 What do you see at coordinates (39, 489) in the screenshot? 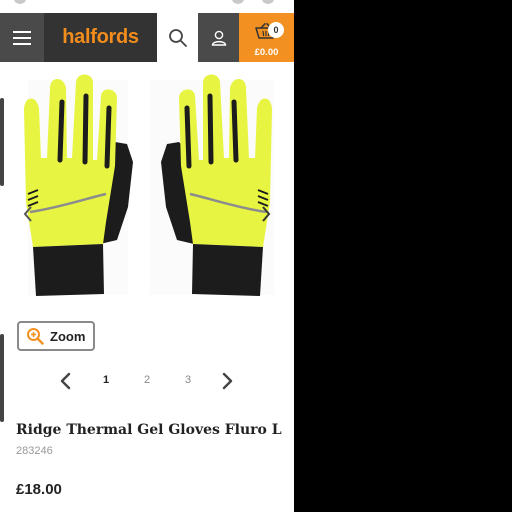
I see `product-price: £18.00` at bounding box center [39, 489].